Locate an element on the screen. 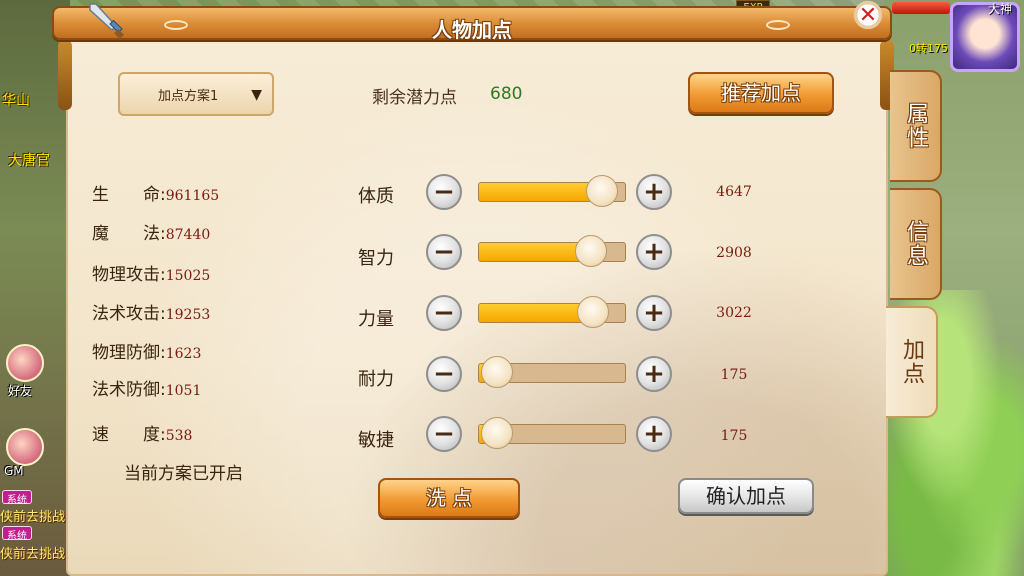 The height and width of the screenshot is (576, 1024). attr-value-intelligence: 2908 is located at coordinates (734, 253).